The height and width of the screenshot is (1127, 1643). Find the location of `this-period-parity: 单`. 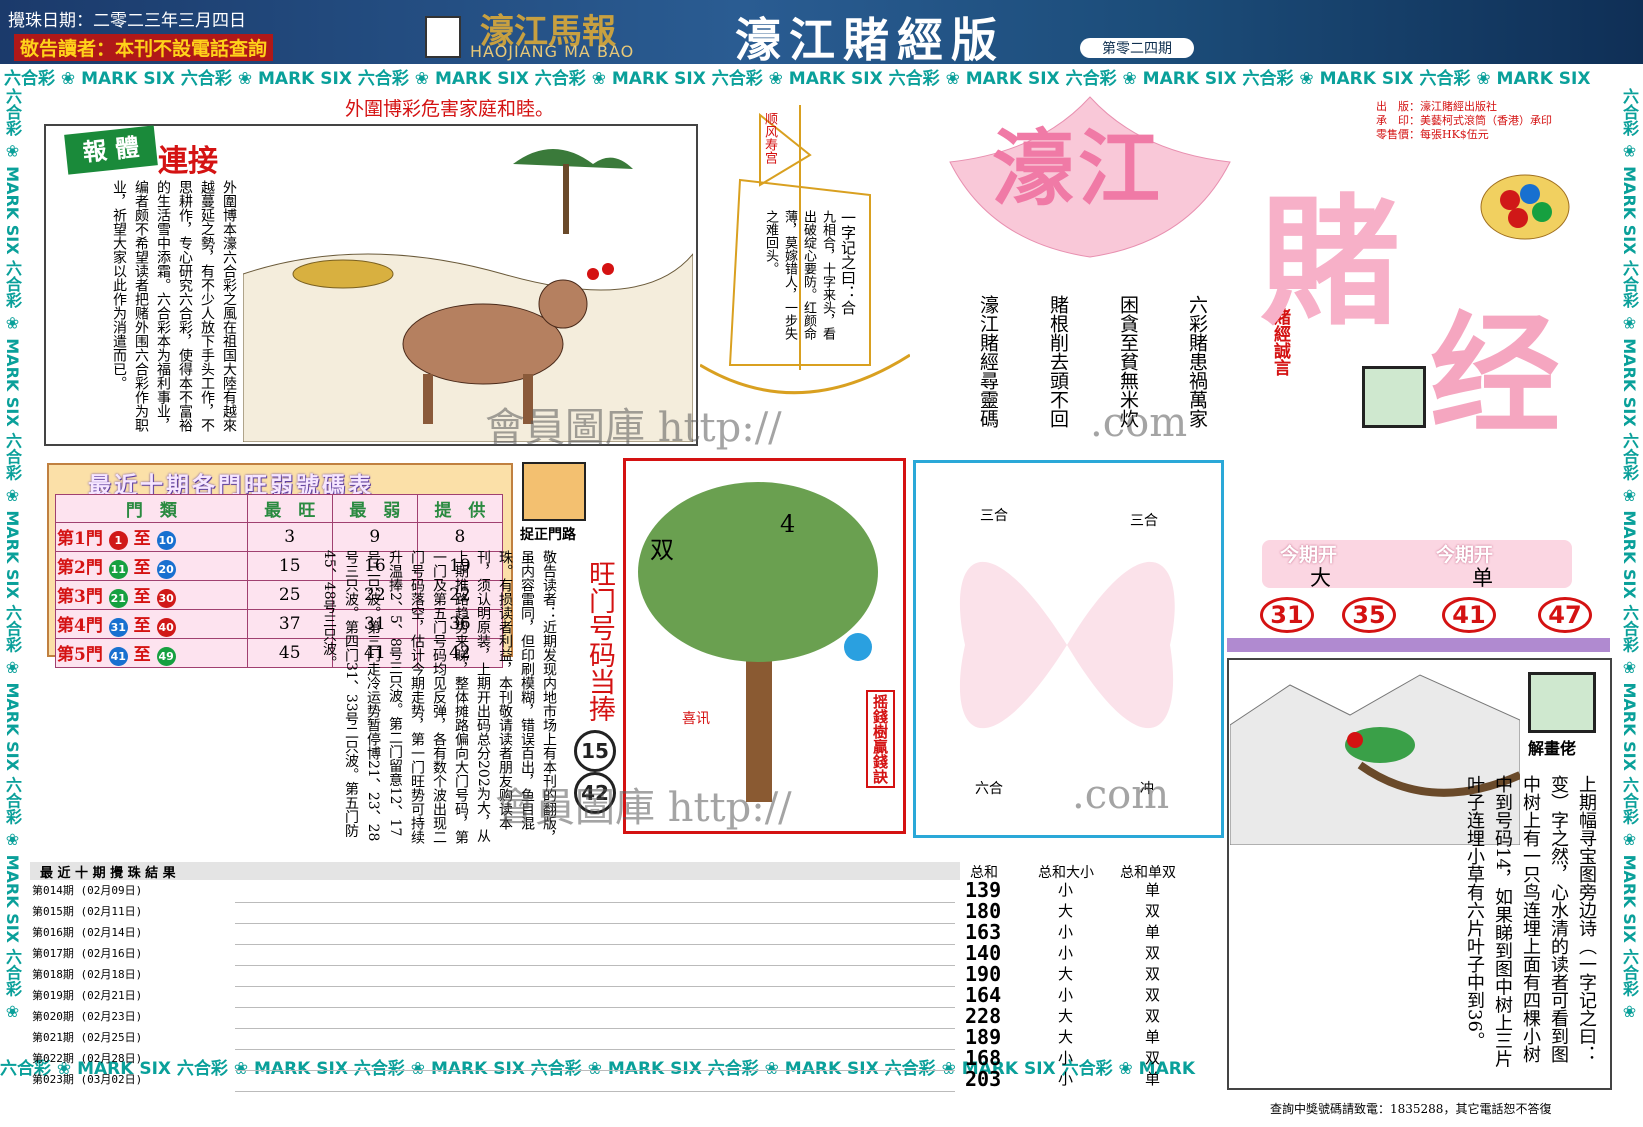

this-period-parity: 单 is located at coordinates (1482, 578).